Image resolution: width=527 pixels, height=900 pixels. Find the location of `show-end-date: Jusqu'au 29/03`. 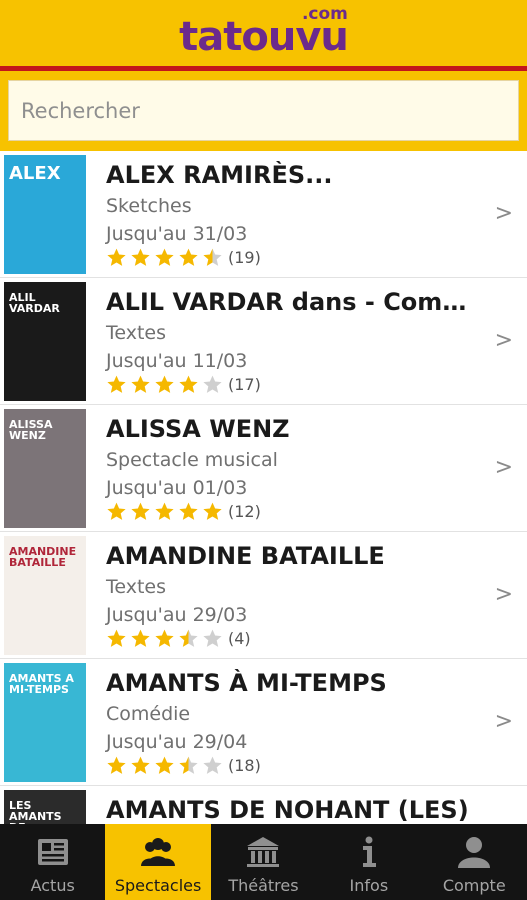

show-end-date: Jusqu'au 29/03 is located at coordinates (177, 615).